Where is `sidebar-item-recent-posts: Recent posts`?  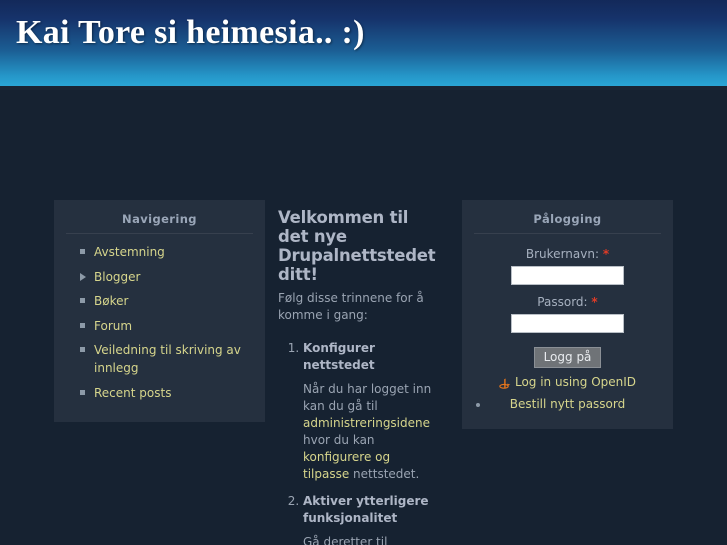
sidebar-item-recent-posts: Recent posts is located at coordinates (166, 393).